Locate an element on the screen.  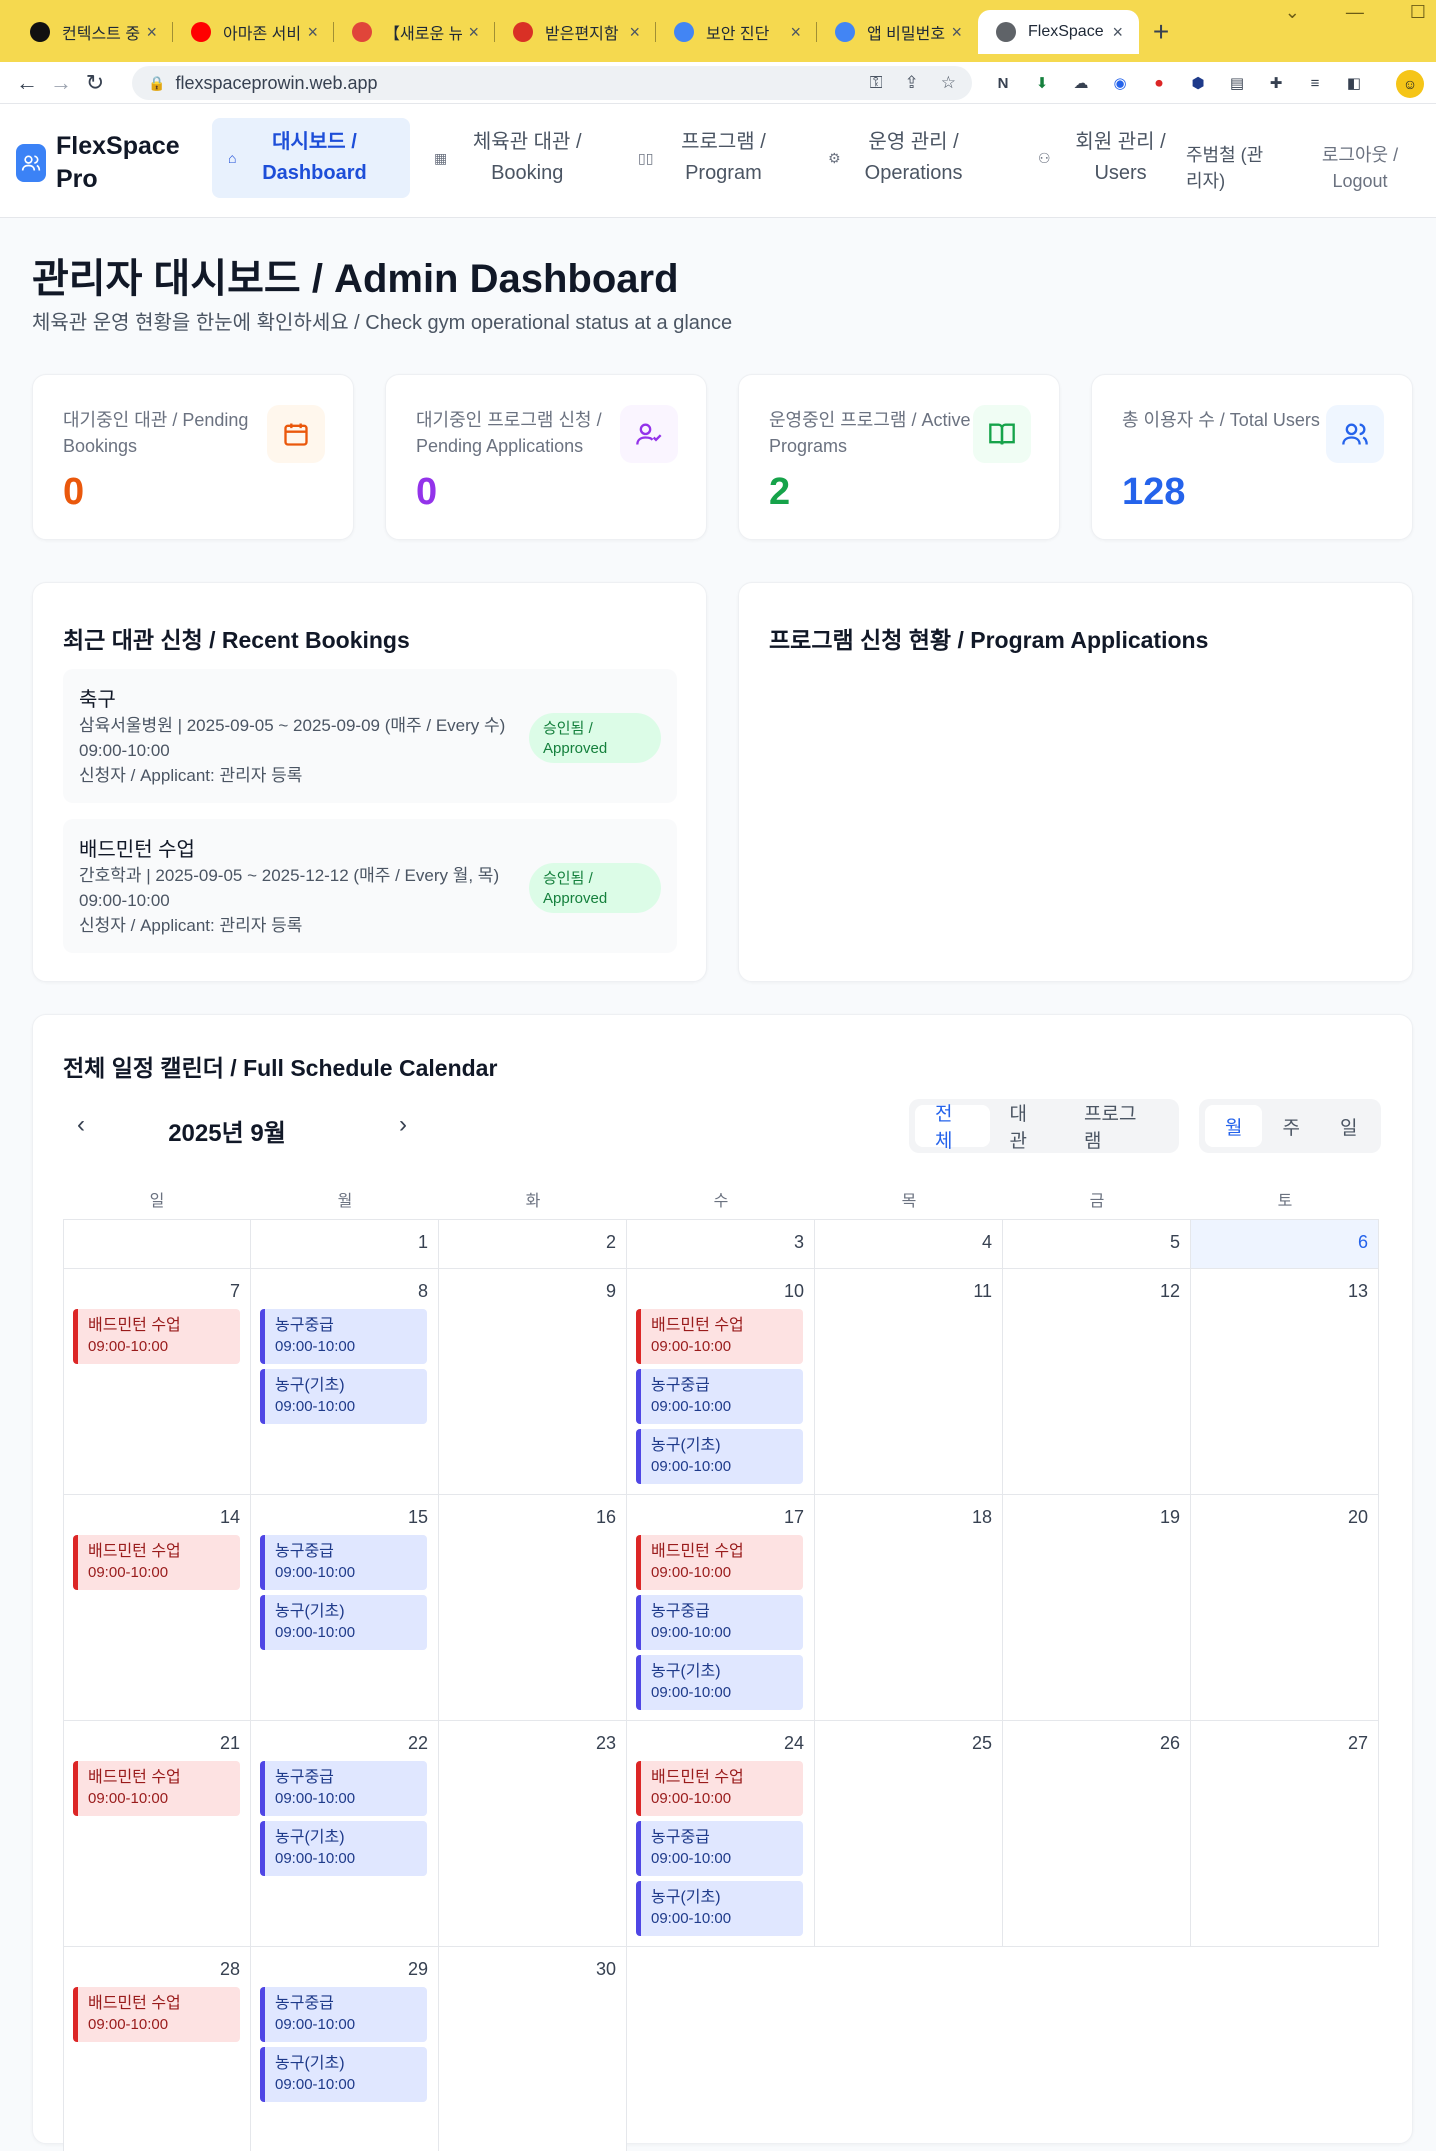
next-month-icon: › is located at coordinates (403, 1125).